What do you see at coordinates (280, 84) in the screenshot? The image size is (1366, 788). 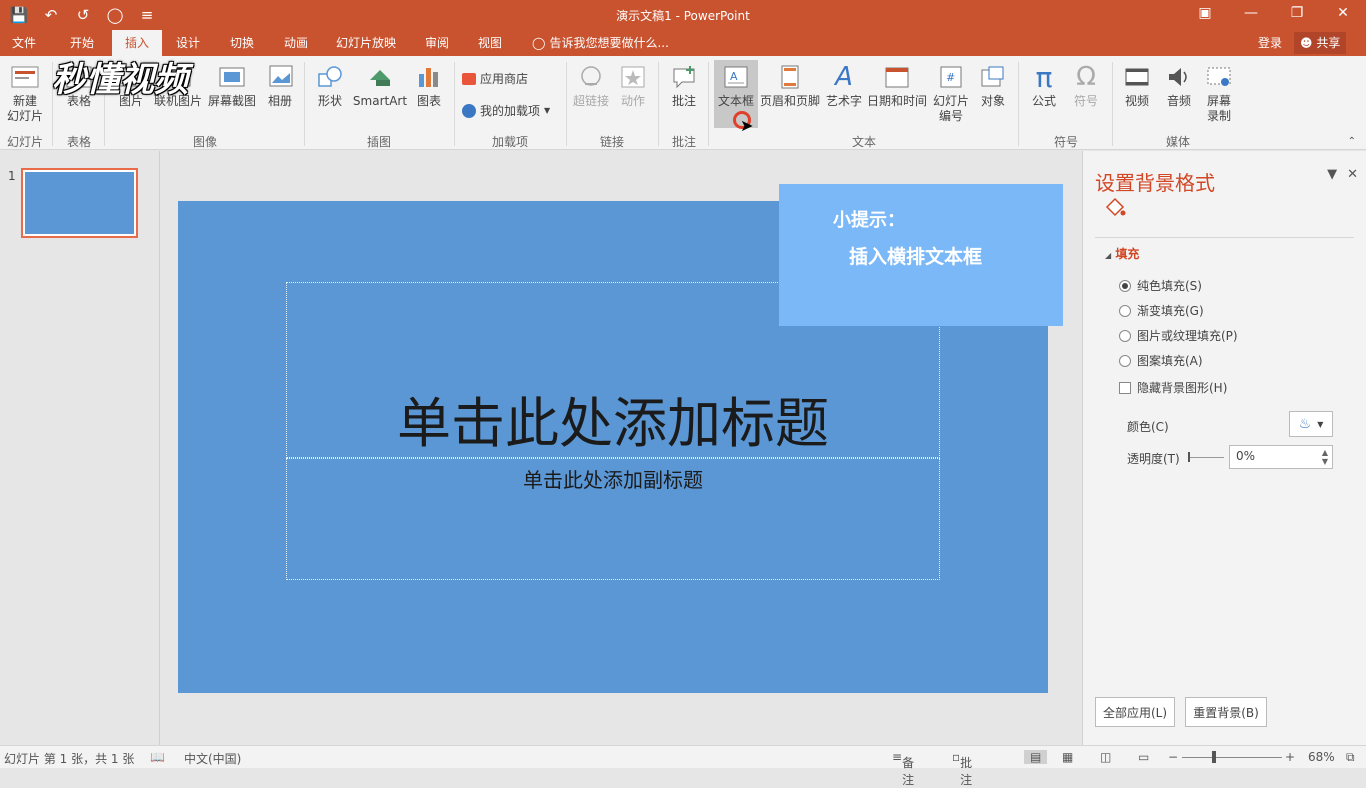 I see `album-button: 相册` at bounding box center [280, 84].